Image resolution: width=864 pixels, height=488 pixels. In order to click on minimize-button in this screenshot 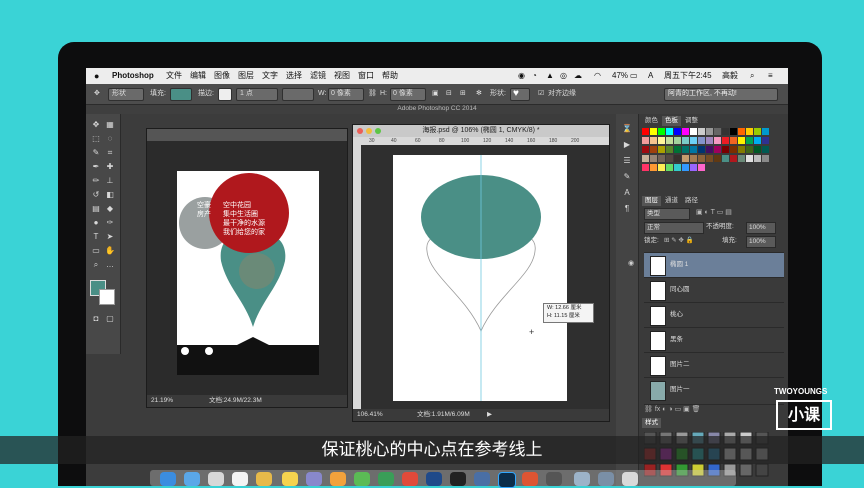, I will do `click(369, 131)`.